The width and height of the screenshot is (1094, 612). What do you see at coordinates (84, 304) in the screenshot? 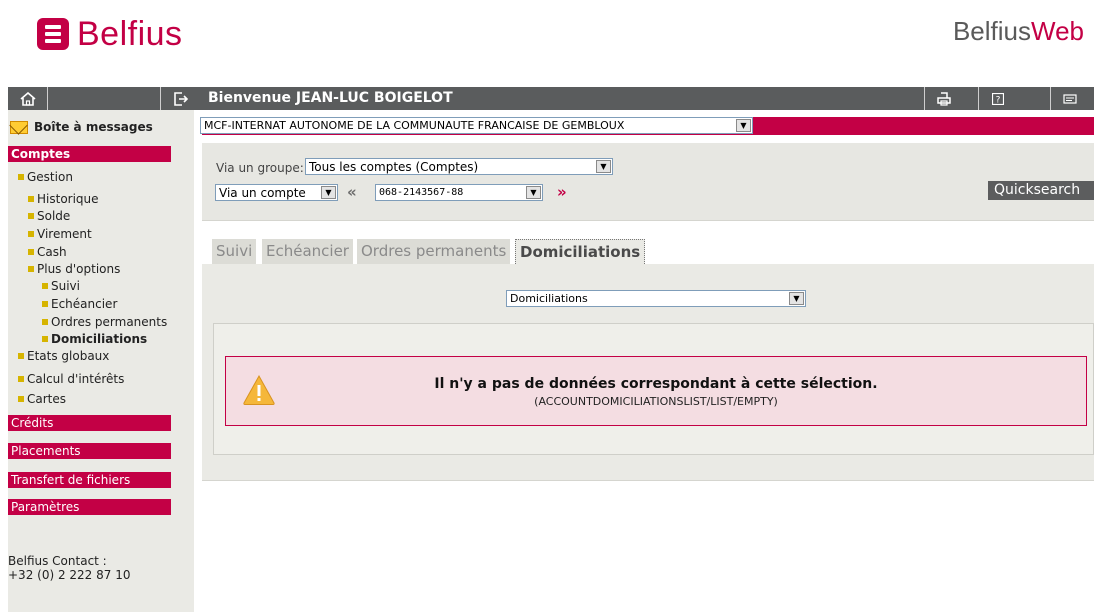
I see `sidebar-item-label: Echéancier` at bounding box center [84, 304].